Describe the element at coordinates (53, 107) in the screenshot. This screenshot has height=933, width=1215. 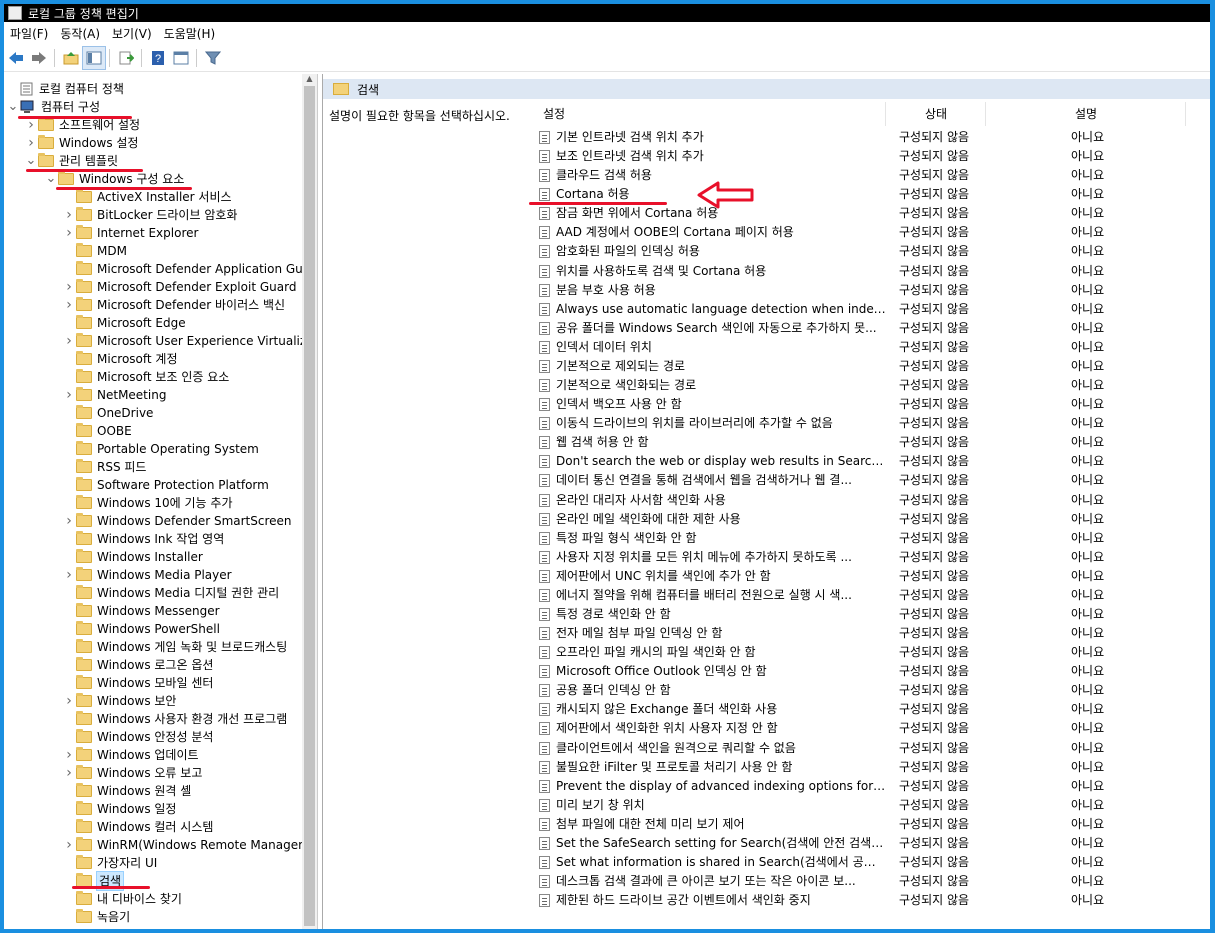
I see `tree-item: ⌄ 컴퓨터 구성` at that location.